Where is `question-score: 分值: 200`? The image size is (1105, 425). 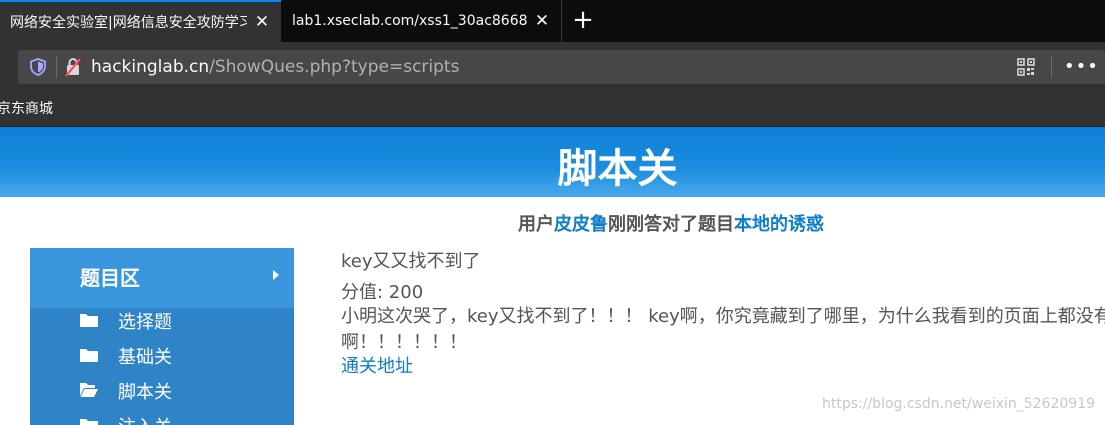 question-score: 分值: 200 is located at coordinates (382, 292).